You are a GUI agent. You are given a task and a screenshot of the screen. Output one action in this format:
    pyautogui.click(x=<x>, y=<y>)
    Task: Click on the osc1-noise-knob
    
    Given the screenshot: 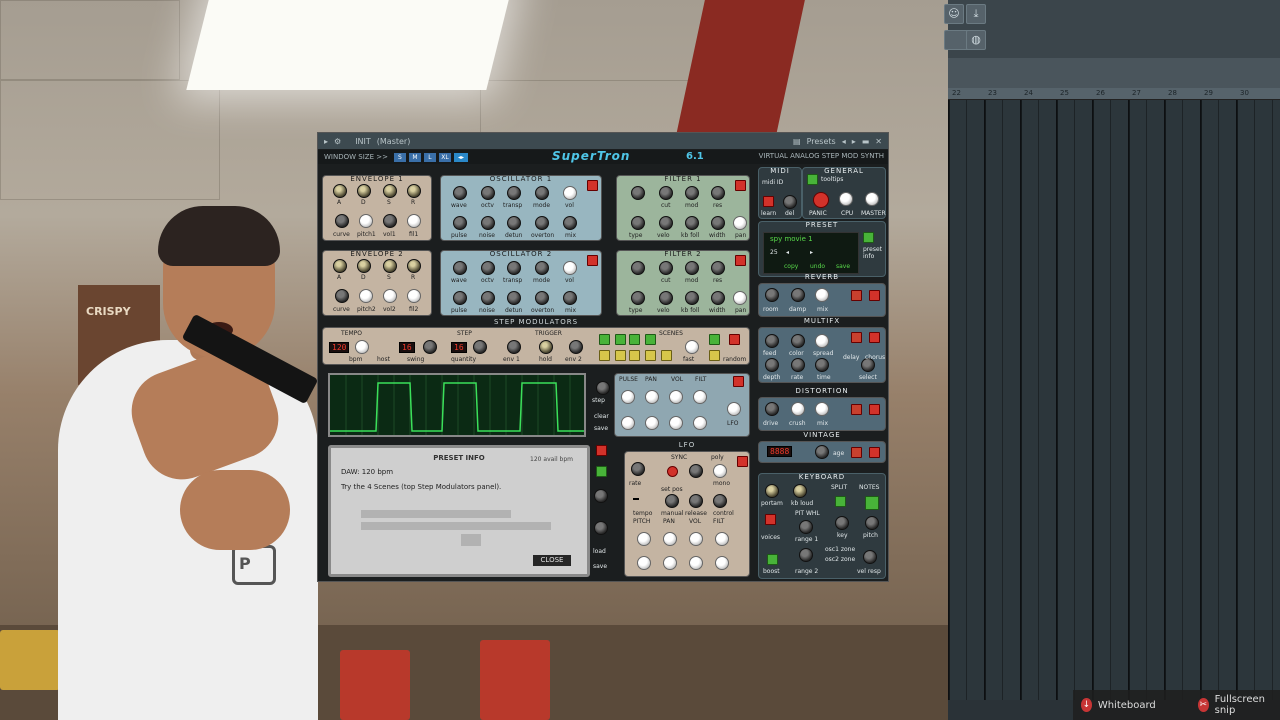 What is the action you would take?
    pyautogui.click(x=488, y=223)
    